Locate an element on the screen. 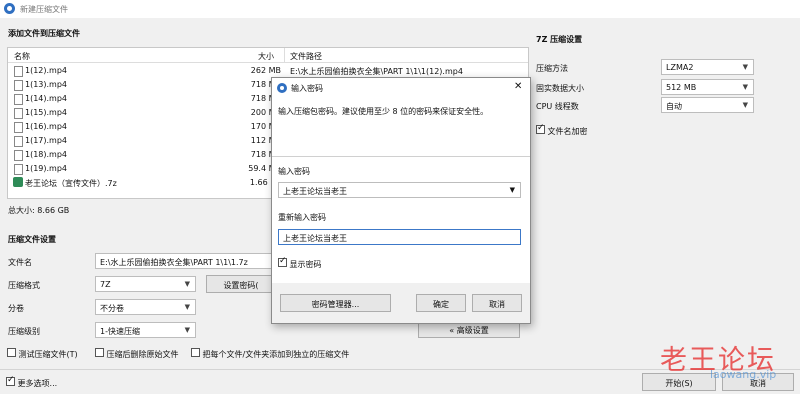  level-label: 压缩级别 is located at coordinates (24, 331).